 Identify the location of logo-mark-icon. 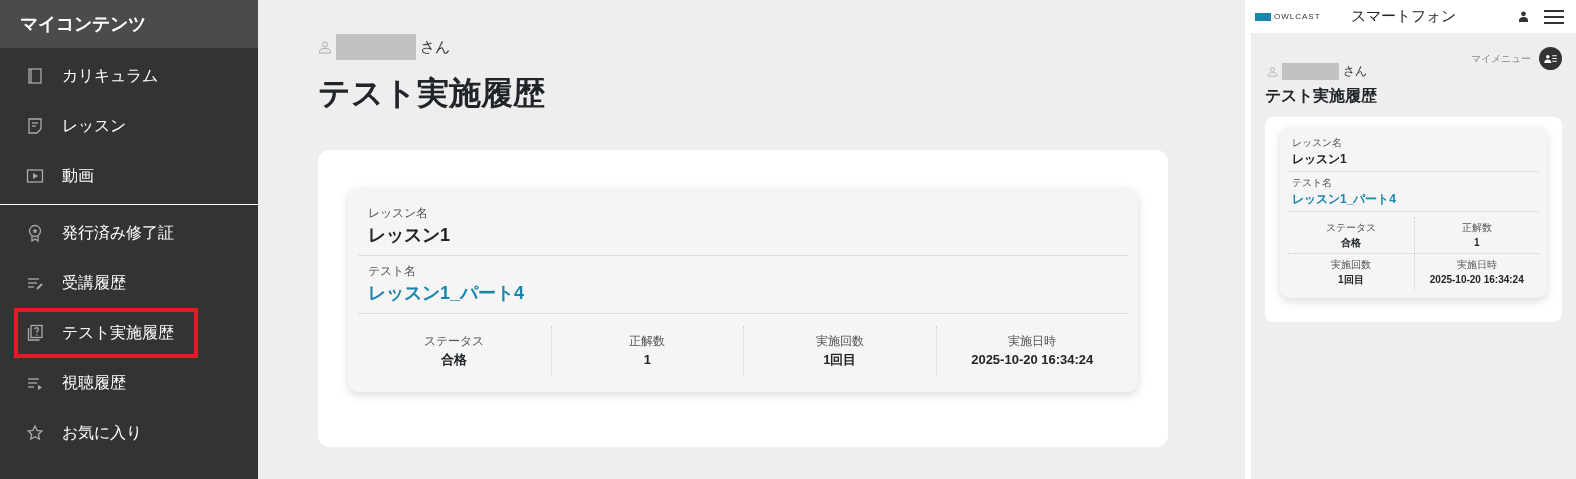
(1263, 16).